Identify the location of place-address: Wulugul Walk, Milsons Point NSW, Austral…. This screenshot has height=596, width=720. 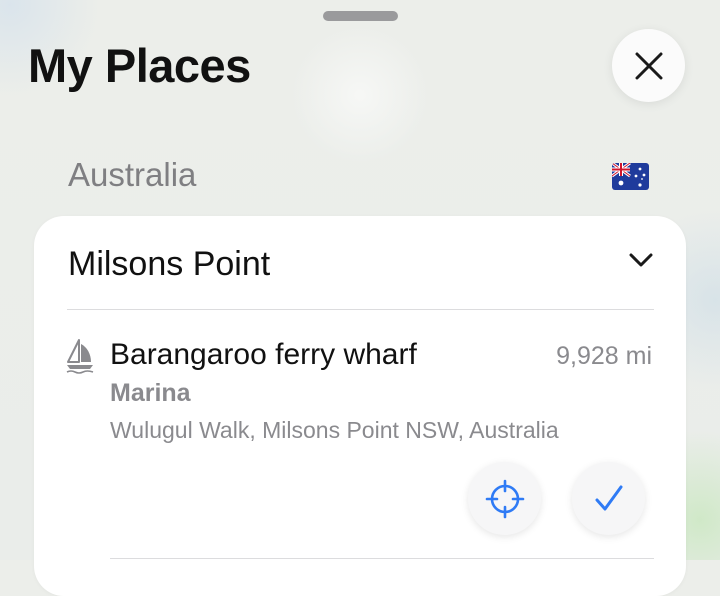
(334, 430).